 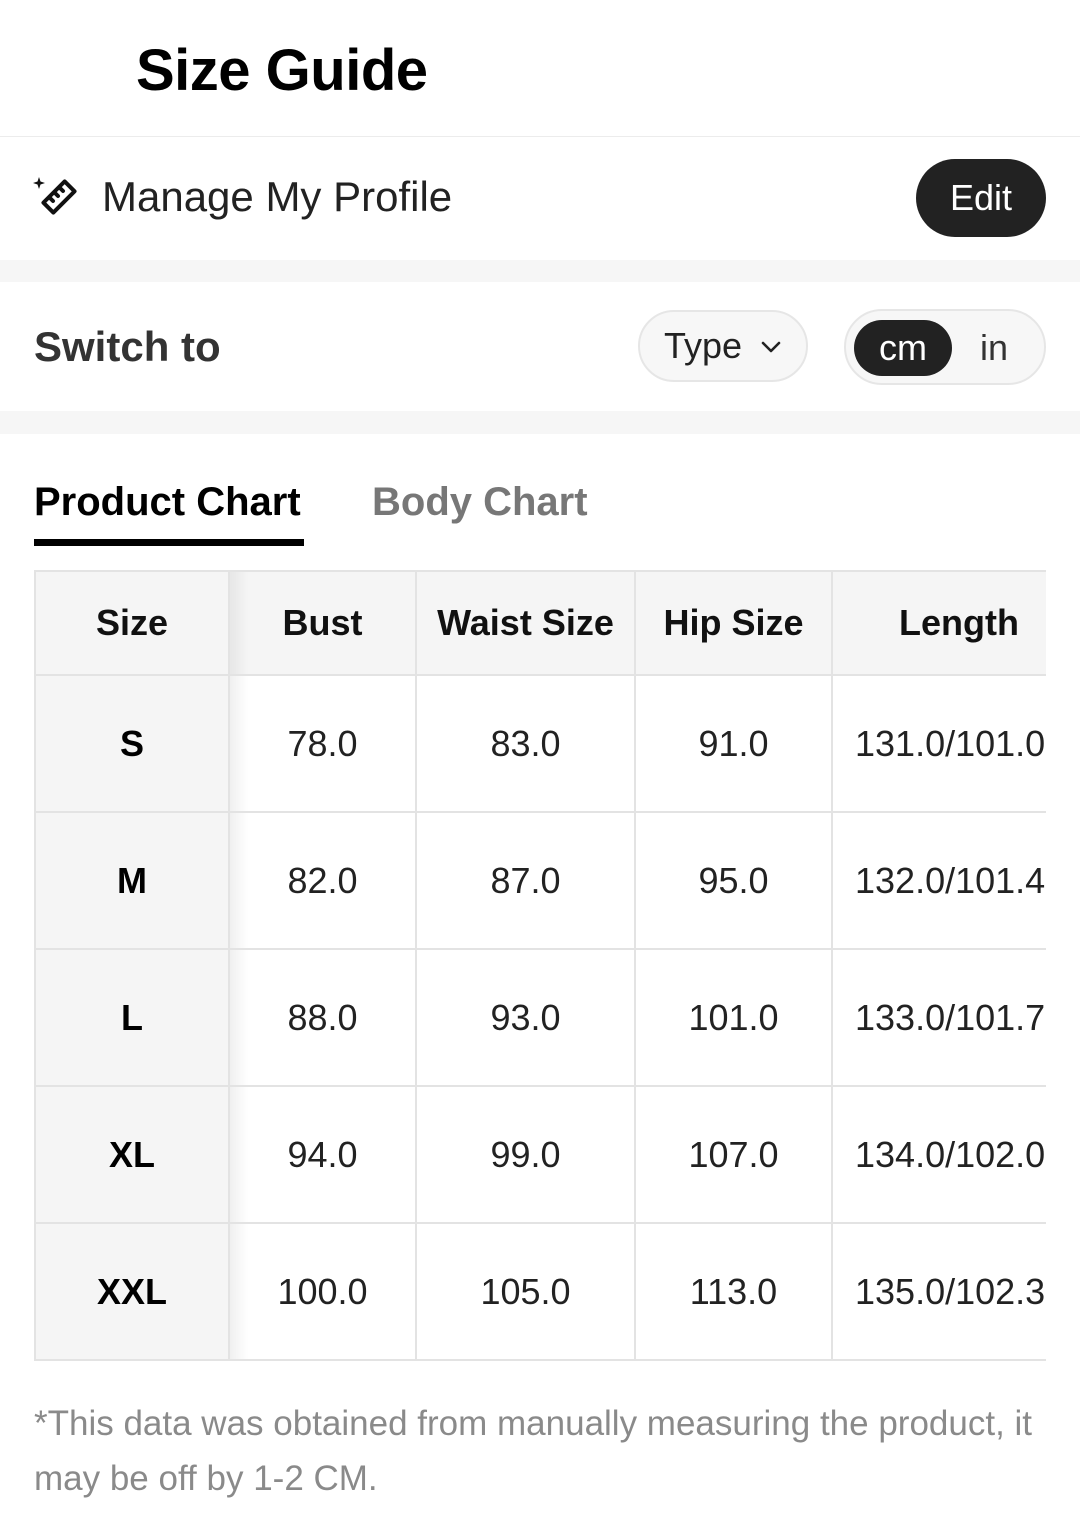 I want to click on column-header-waist: Waist Size, so click(x=525, y=623).